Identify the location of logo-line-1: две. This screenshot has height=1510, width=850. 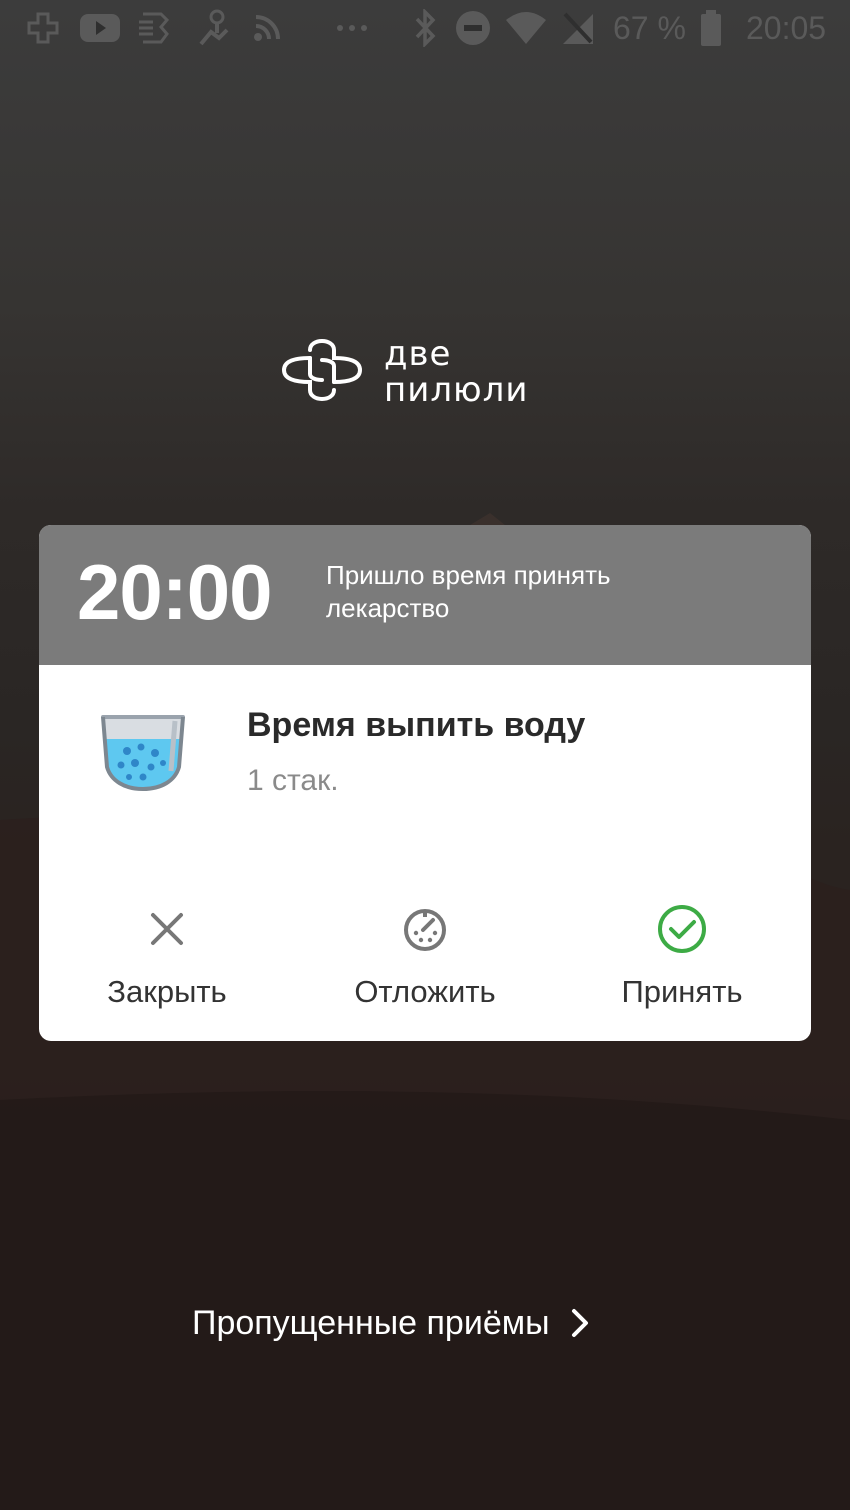
(418, 354).